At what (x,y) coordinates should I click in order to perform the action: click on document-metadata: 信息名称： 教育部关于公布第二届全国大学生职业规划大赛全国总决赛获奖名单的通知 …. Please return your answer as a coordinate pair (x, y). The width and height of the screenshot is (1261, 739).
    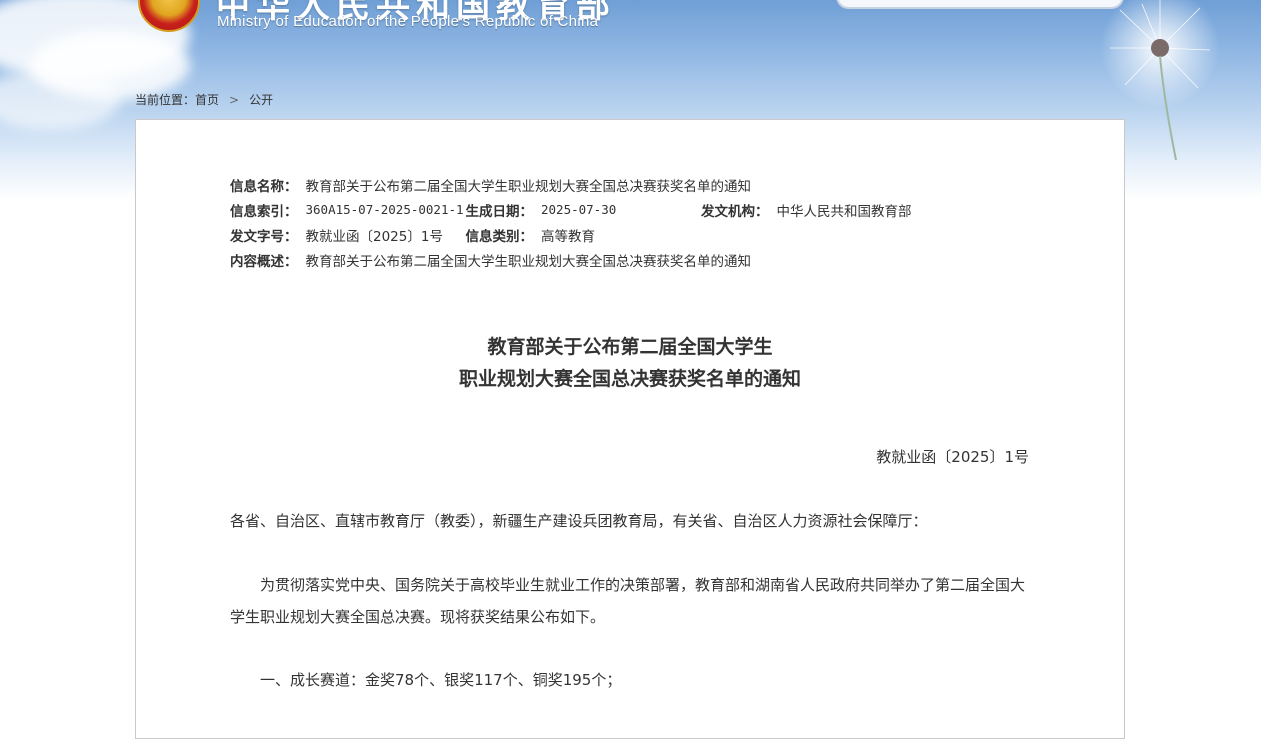
    Looking at the image, I should click on (571, 222).